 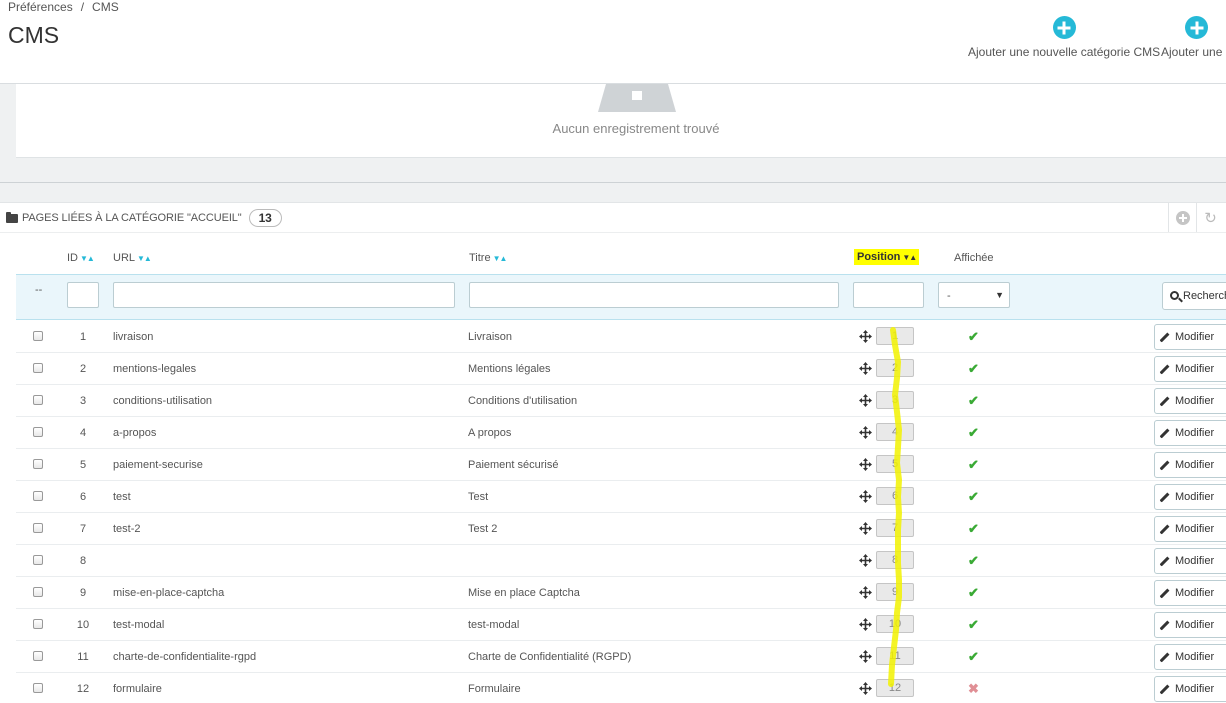 I want to click on add-page-tool, so click(x=1182, y=217).